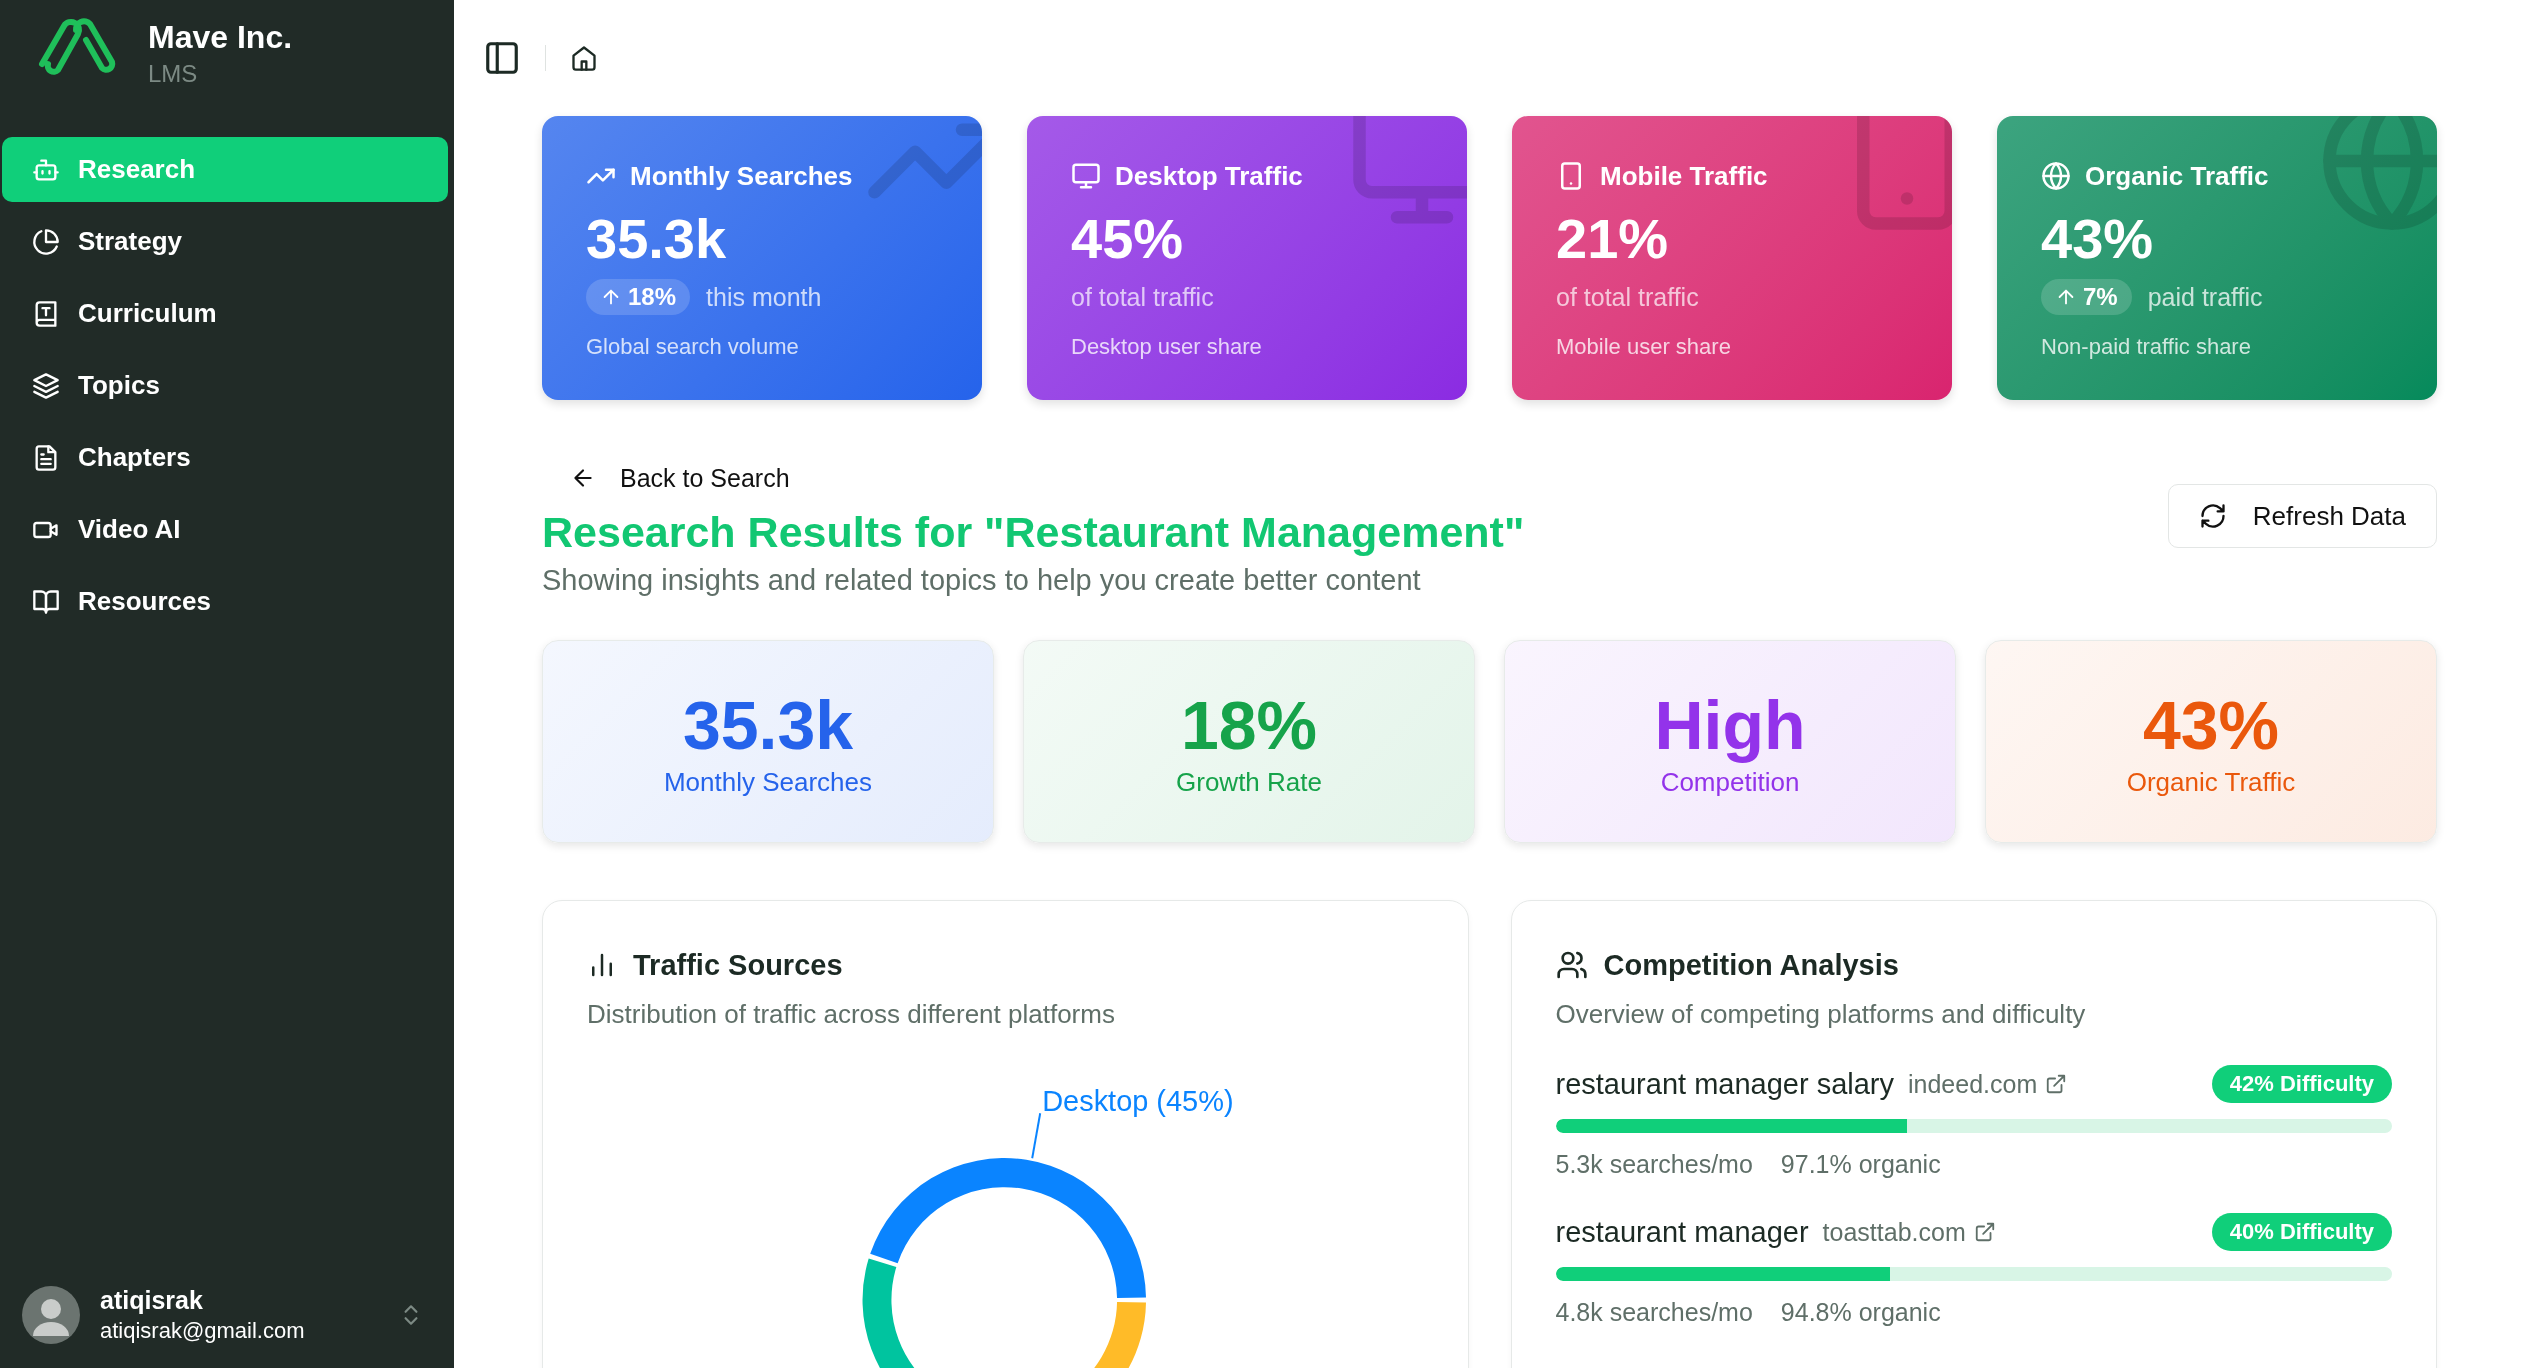  What do you see at coordinates (1128, 239) in the screenshot?
I see `metric-value: 45%` at bounding box center [1128, 239].